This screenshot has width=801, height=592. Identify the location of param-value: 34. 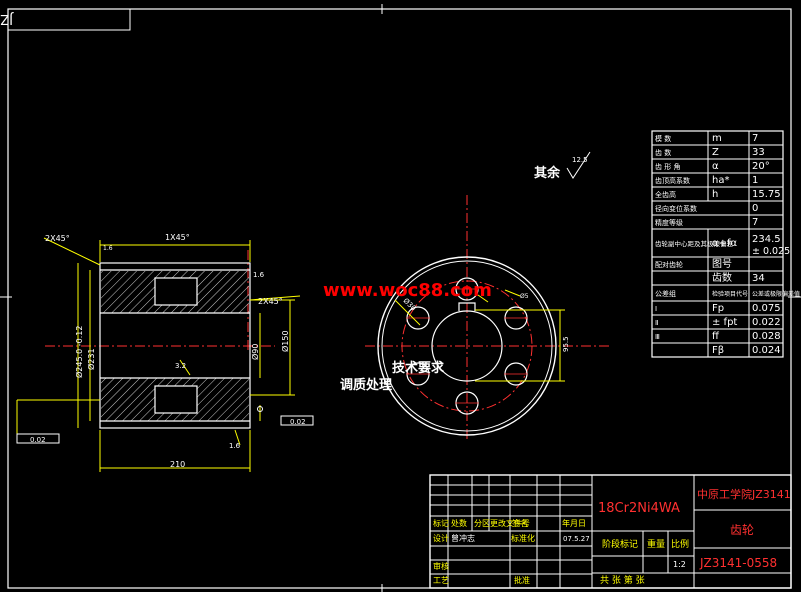
(758, 278).